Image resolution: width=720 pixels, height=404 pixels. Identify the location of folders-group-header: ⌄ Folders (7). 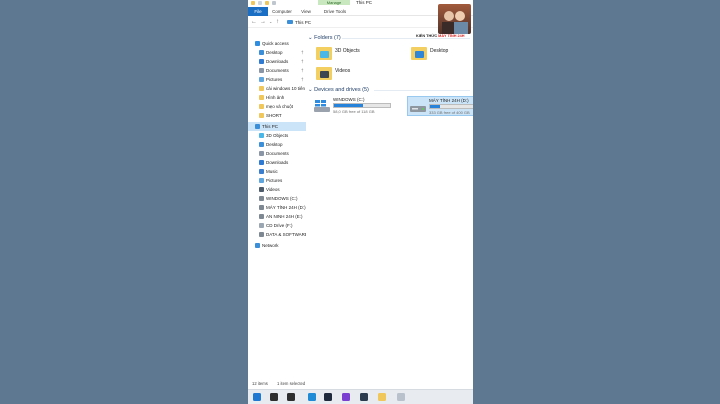
(324, 38).